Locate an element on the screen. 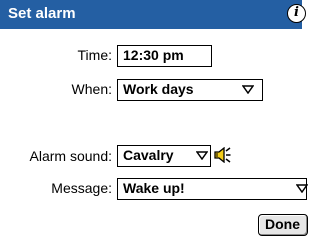  window-title: Set alarm is located at coordinates (42, 13).